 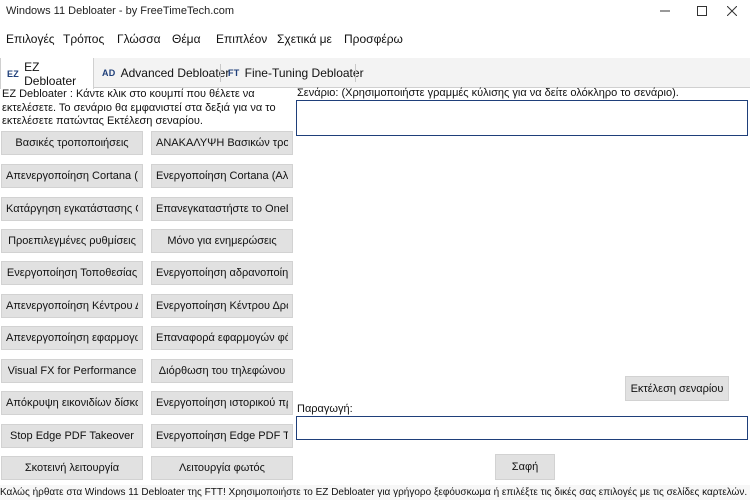 I want to click on button-label: Μόνο για ενημερώσεις, so click(x=222, y=241).